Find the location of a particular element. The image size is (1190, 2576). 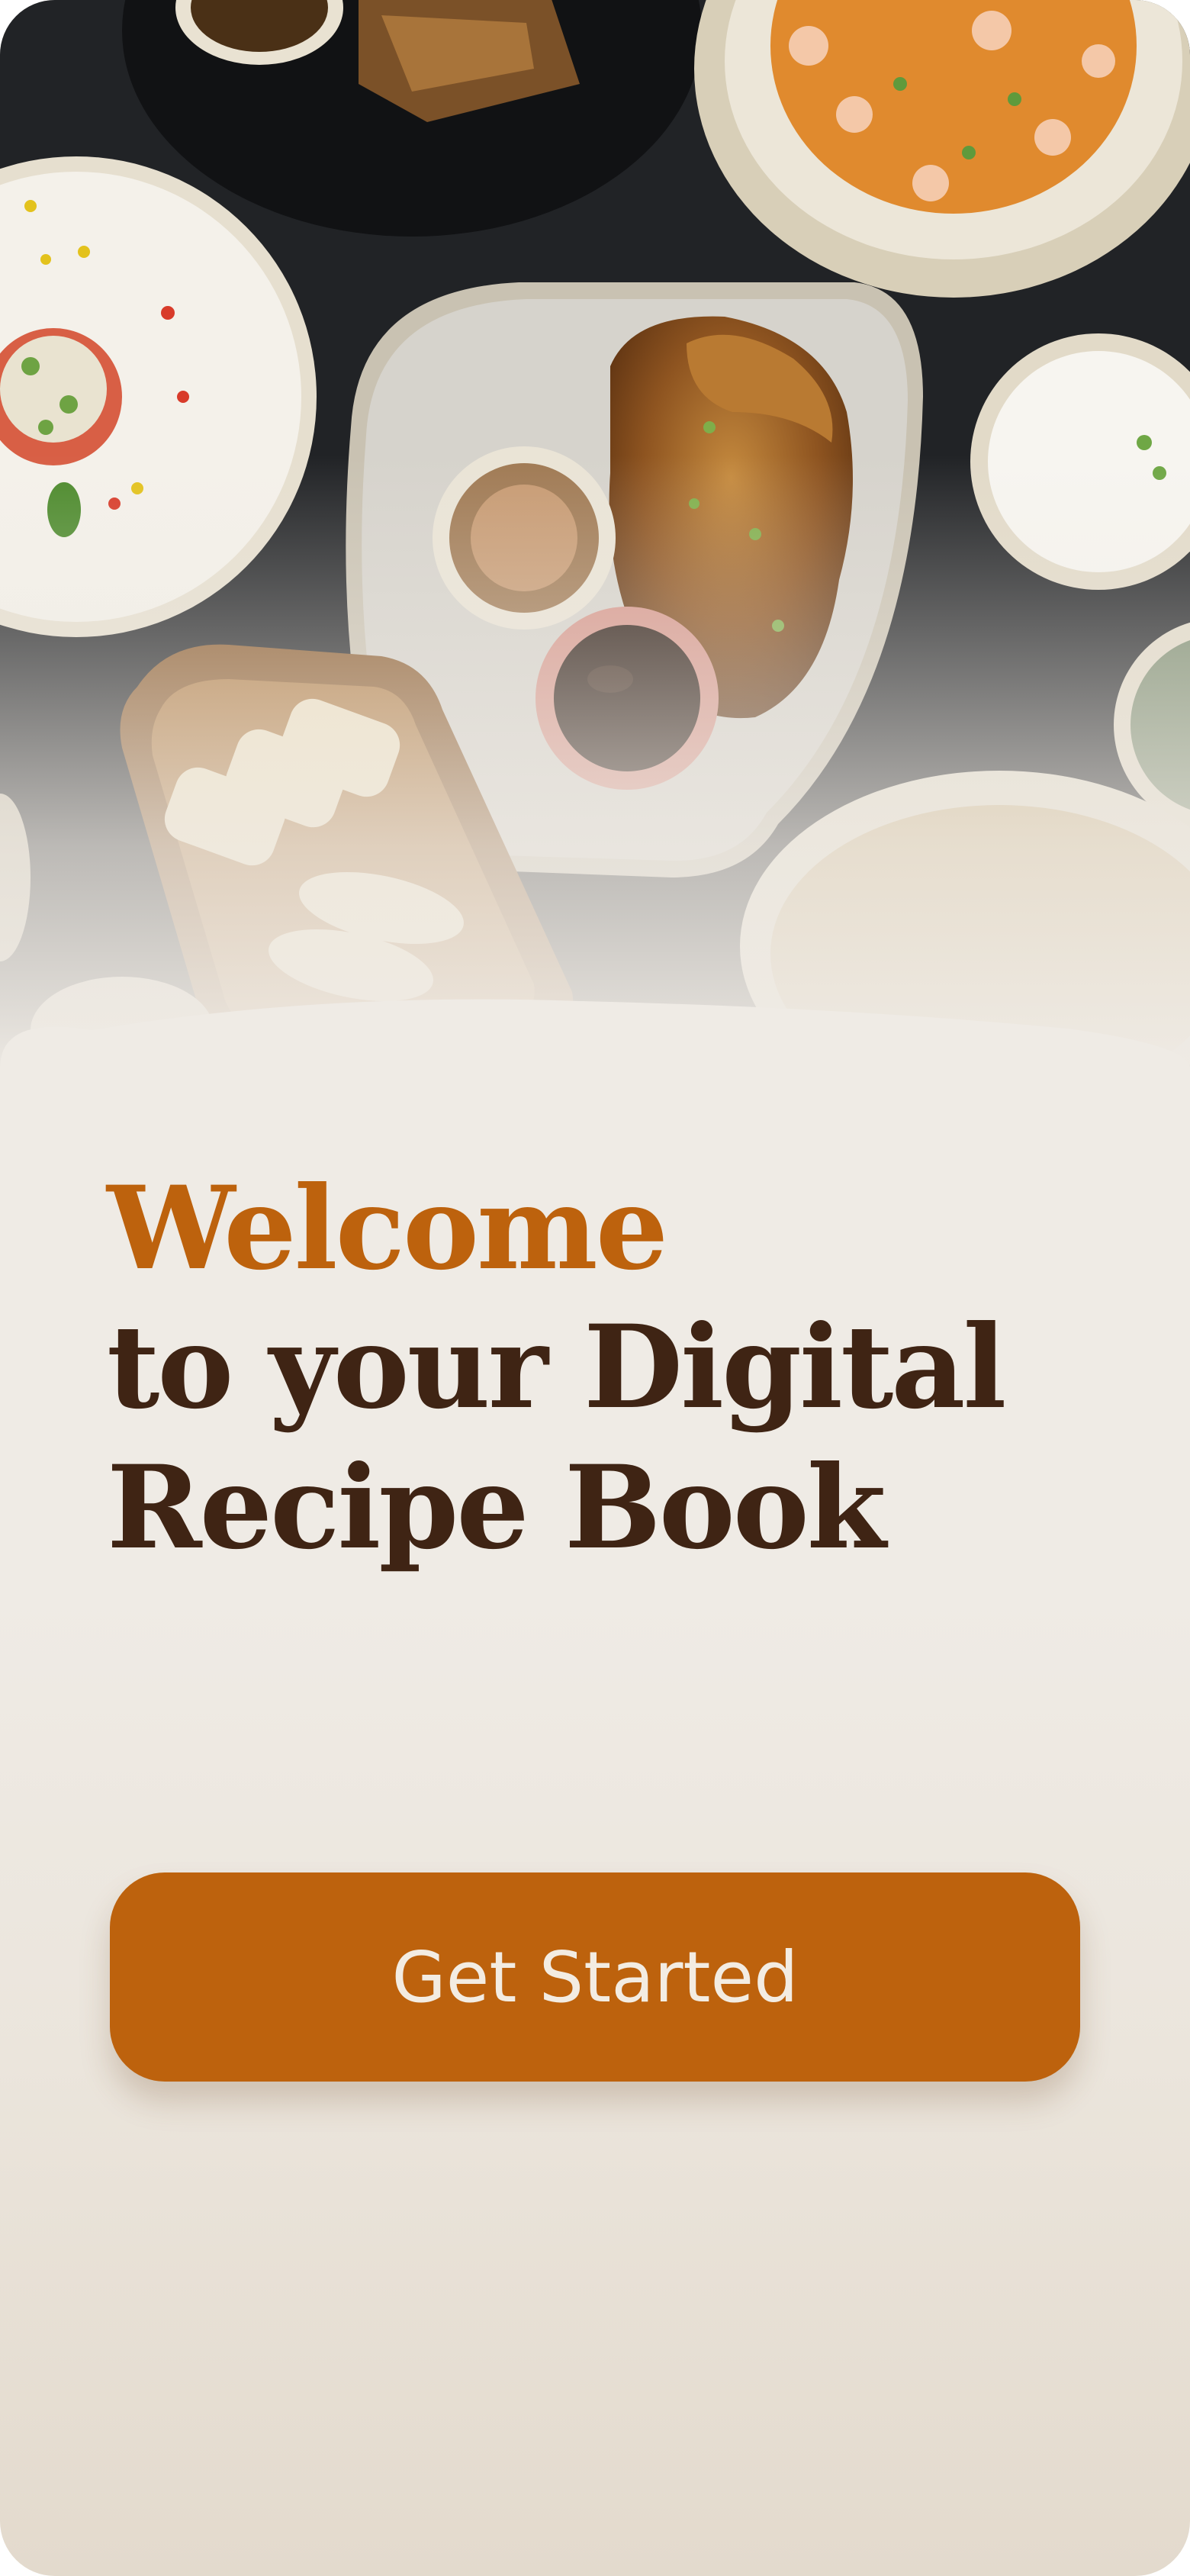

welcome-line-3: Recipe Book is located at coordinates (496, 1508).